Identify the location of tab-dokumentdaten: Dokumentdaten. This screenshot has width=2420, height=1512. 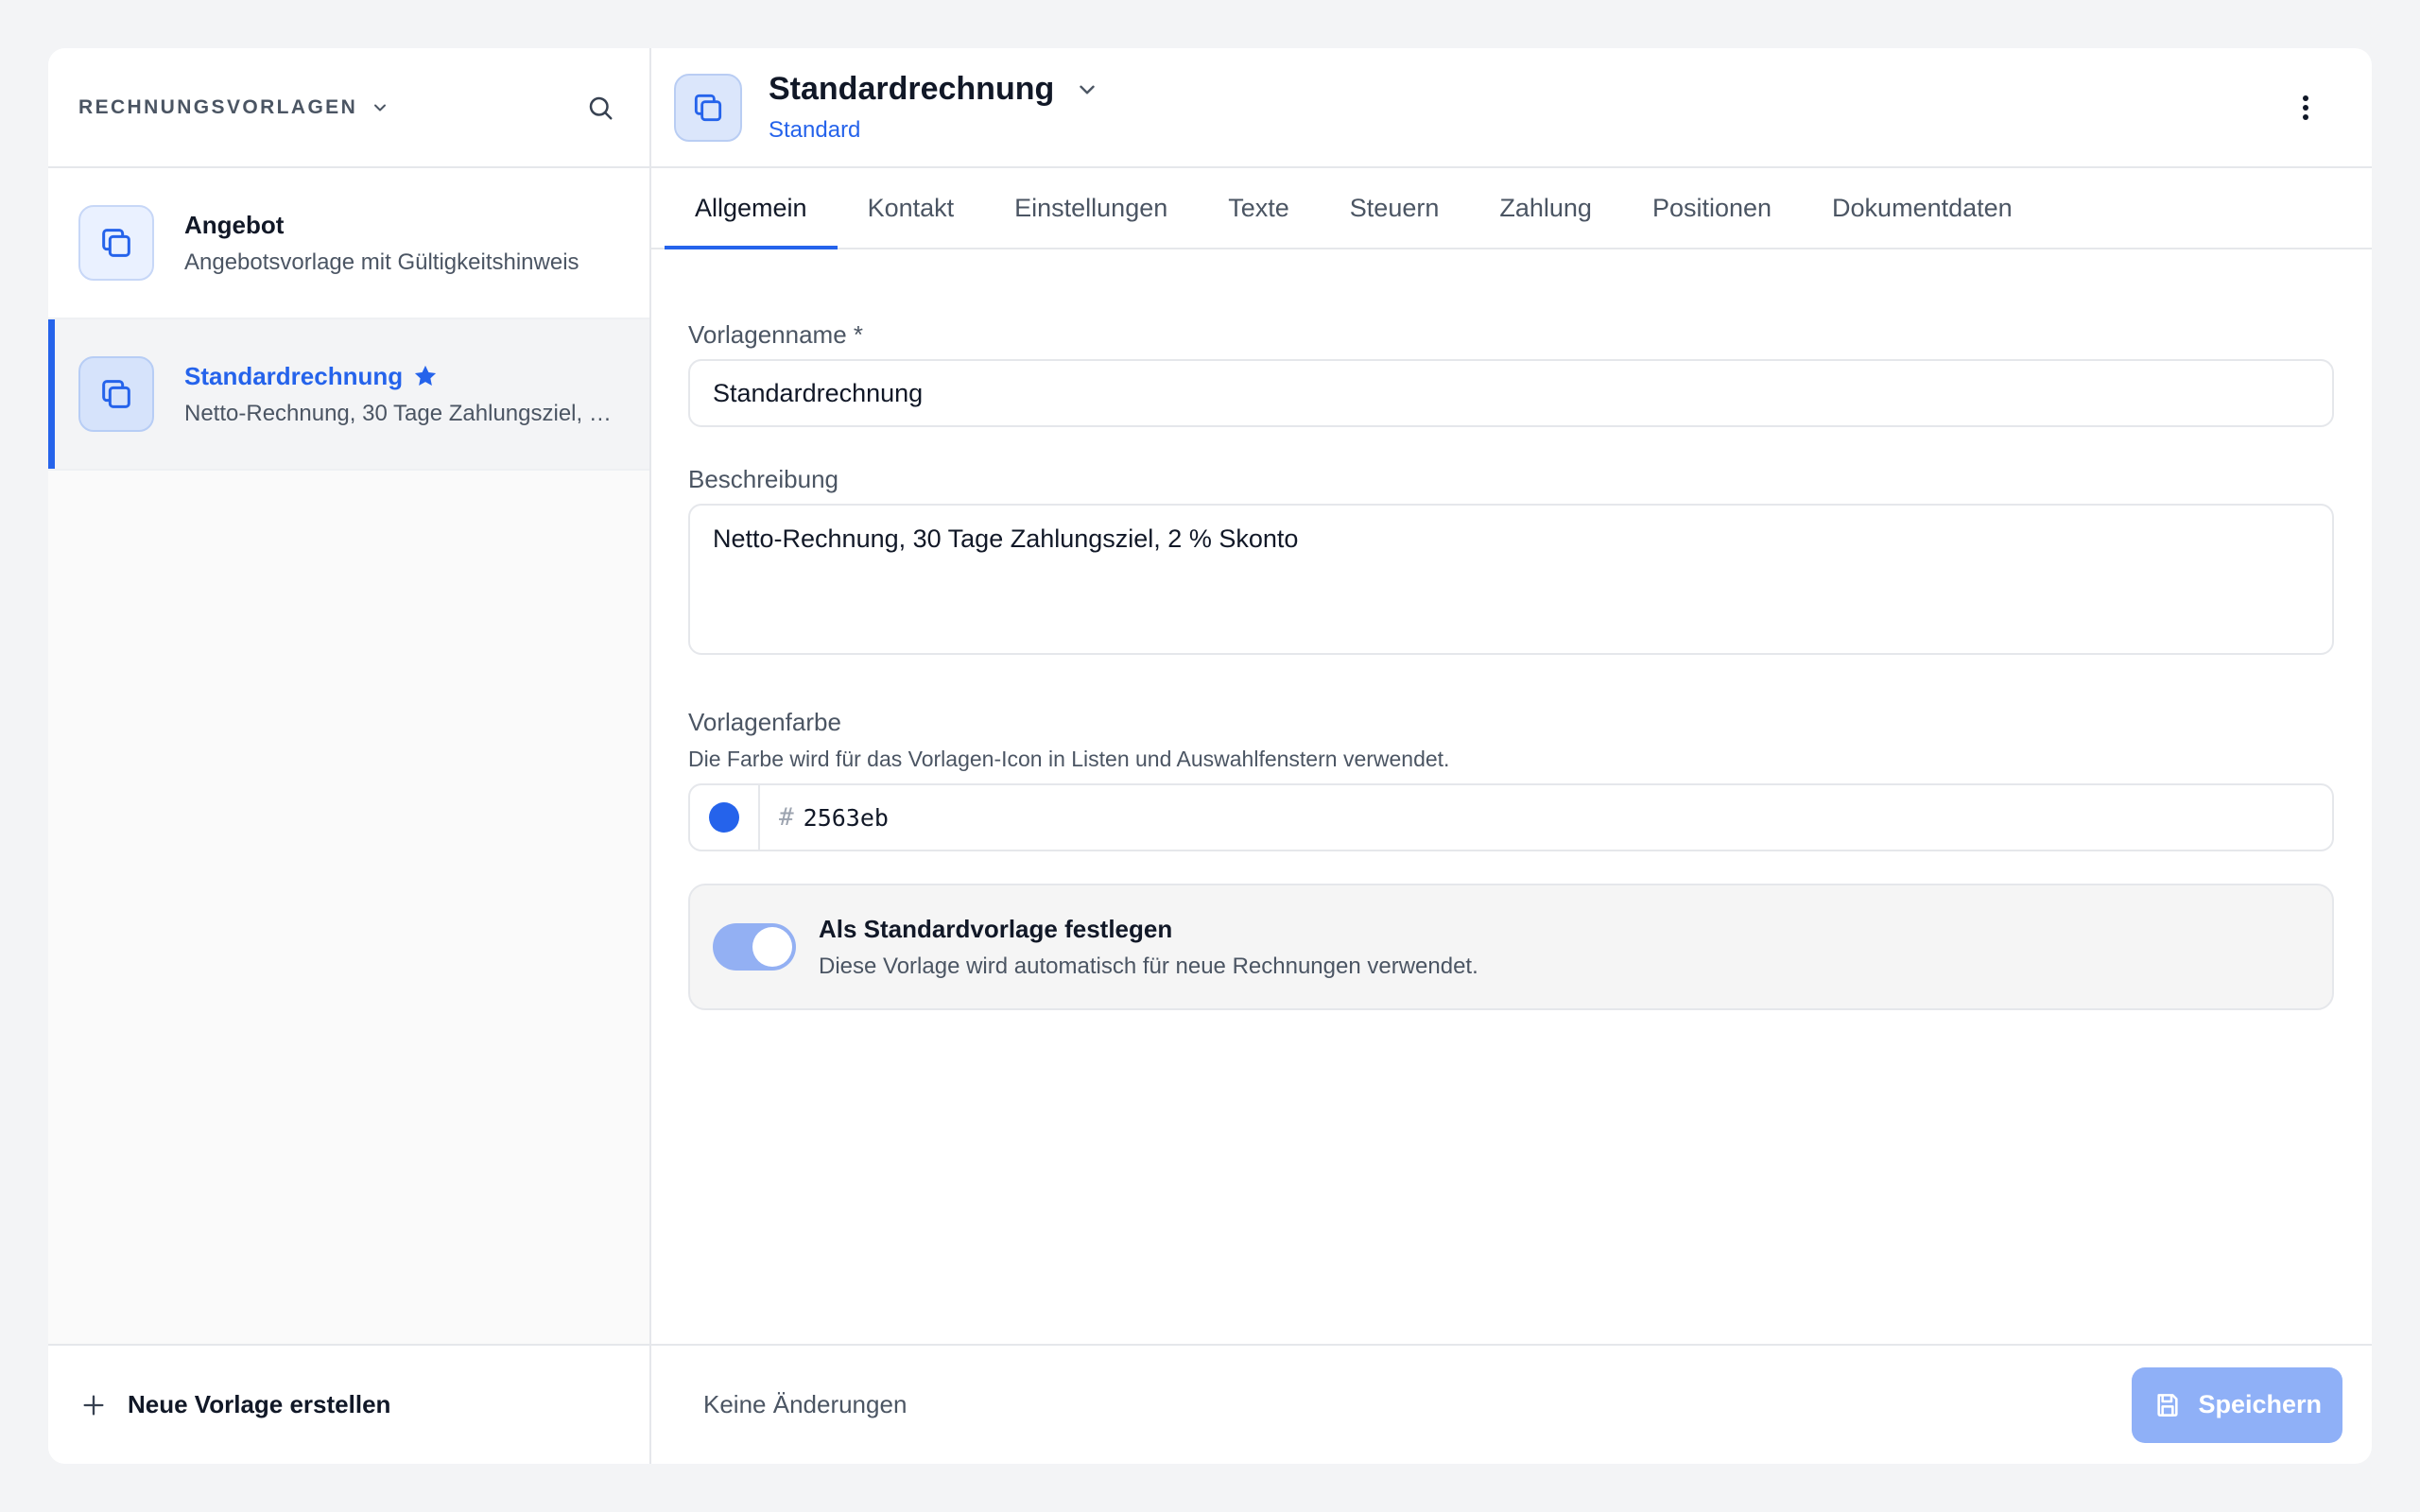
(1922, 208).